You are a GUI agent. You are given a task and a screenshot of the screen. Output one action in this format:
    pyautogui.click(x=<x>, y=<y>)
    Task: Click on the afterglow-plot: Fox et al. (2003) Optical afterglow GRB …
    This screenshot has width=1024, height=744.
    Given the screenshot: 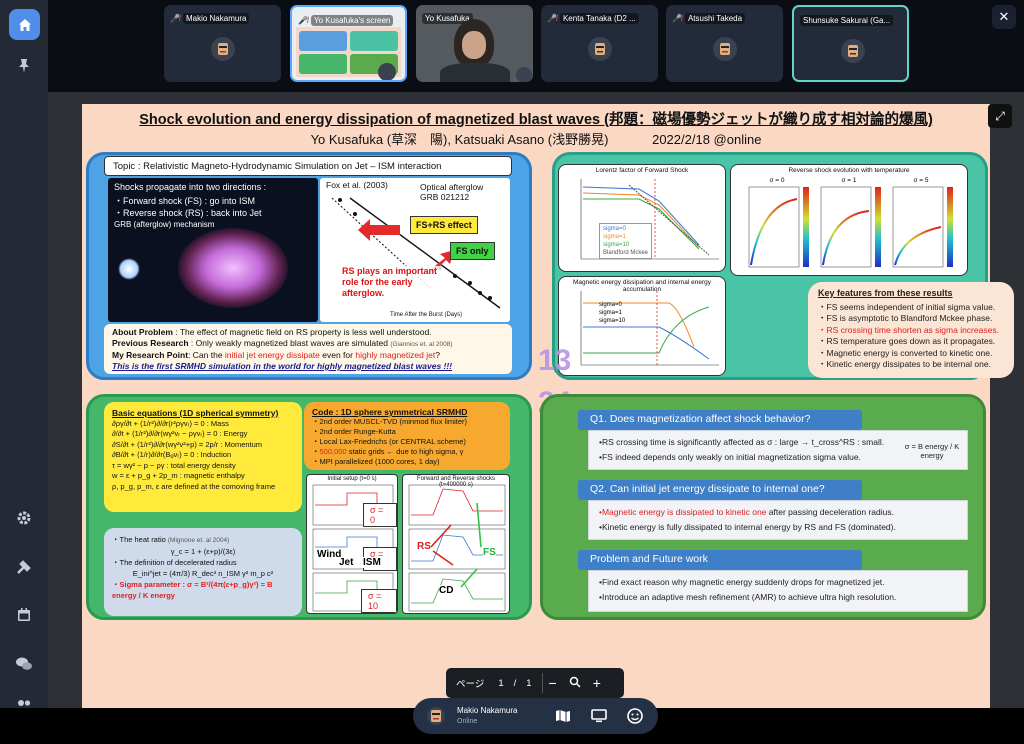 What is the action you would take?
    pyautogui.click(x=415, y=250)
    